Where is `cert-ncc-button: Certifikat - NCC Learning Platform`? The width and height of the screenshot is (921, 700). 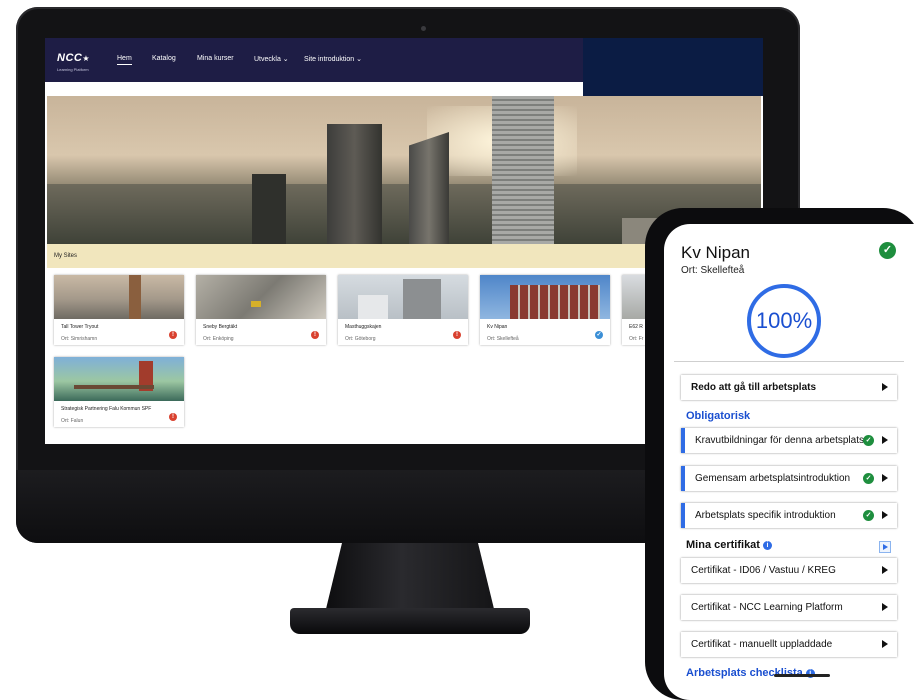
cert-ncc-button: Certifikat - NCC Learning Platform is located at coordinates (789, 607).